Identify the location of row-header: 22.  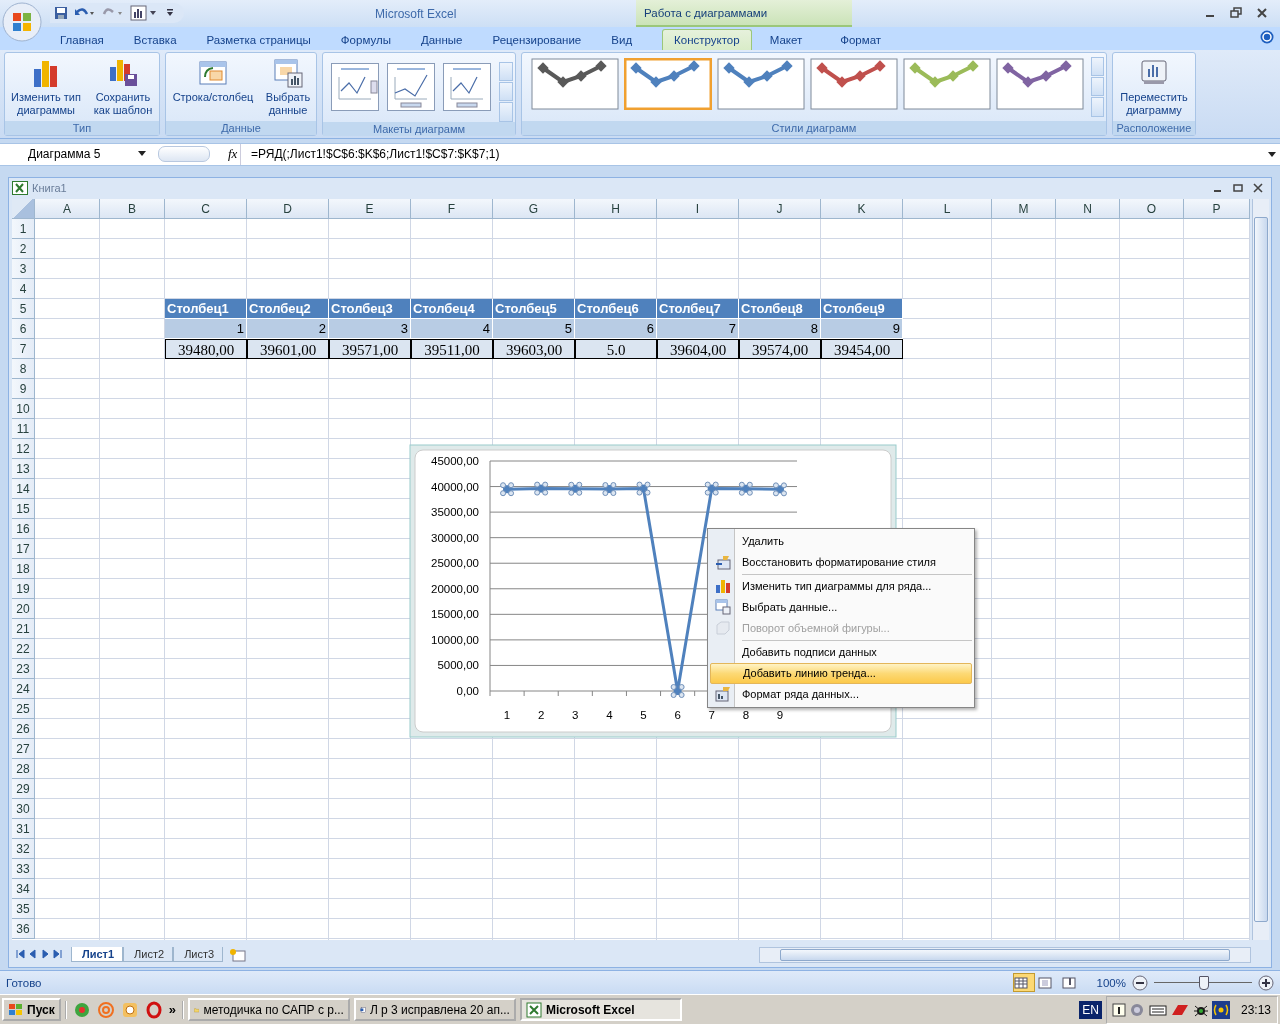
(23, 648).